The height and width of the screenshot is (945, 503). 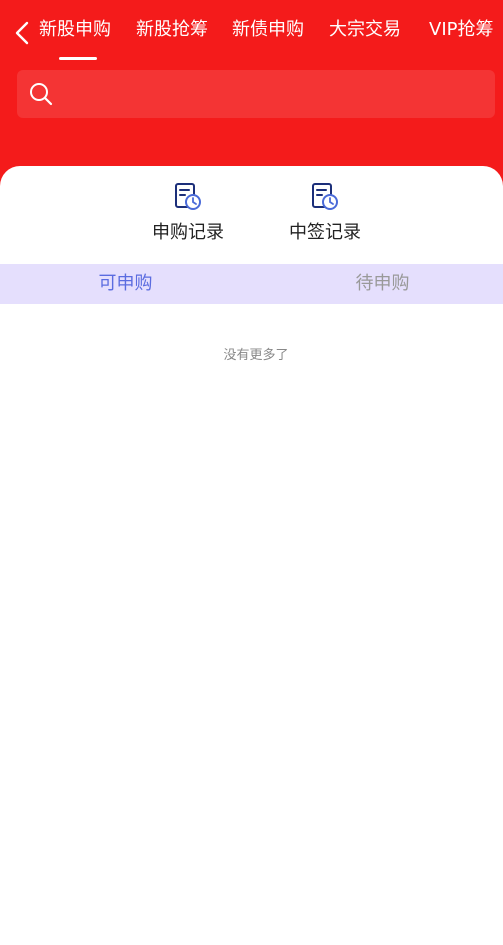 I want to click on tab-vip-rush: VIP抢筹, so click(x=461, y=30).